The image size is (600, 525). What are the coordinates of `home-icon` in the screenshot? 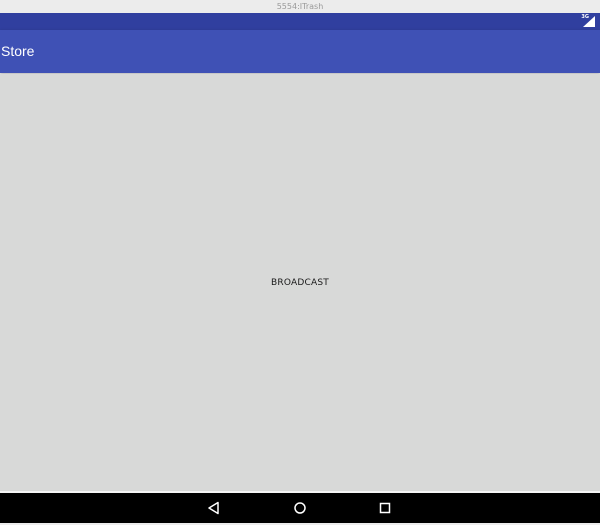 It's located at (300, 508).